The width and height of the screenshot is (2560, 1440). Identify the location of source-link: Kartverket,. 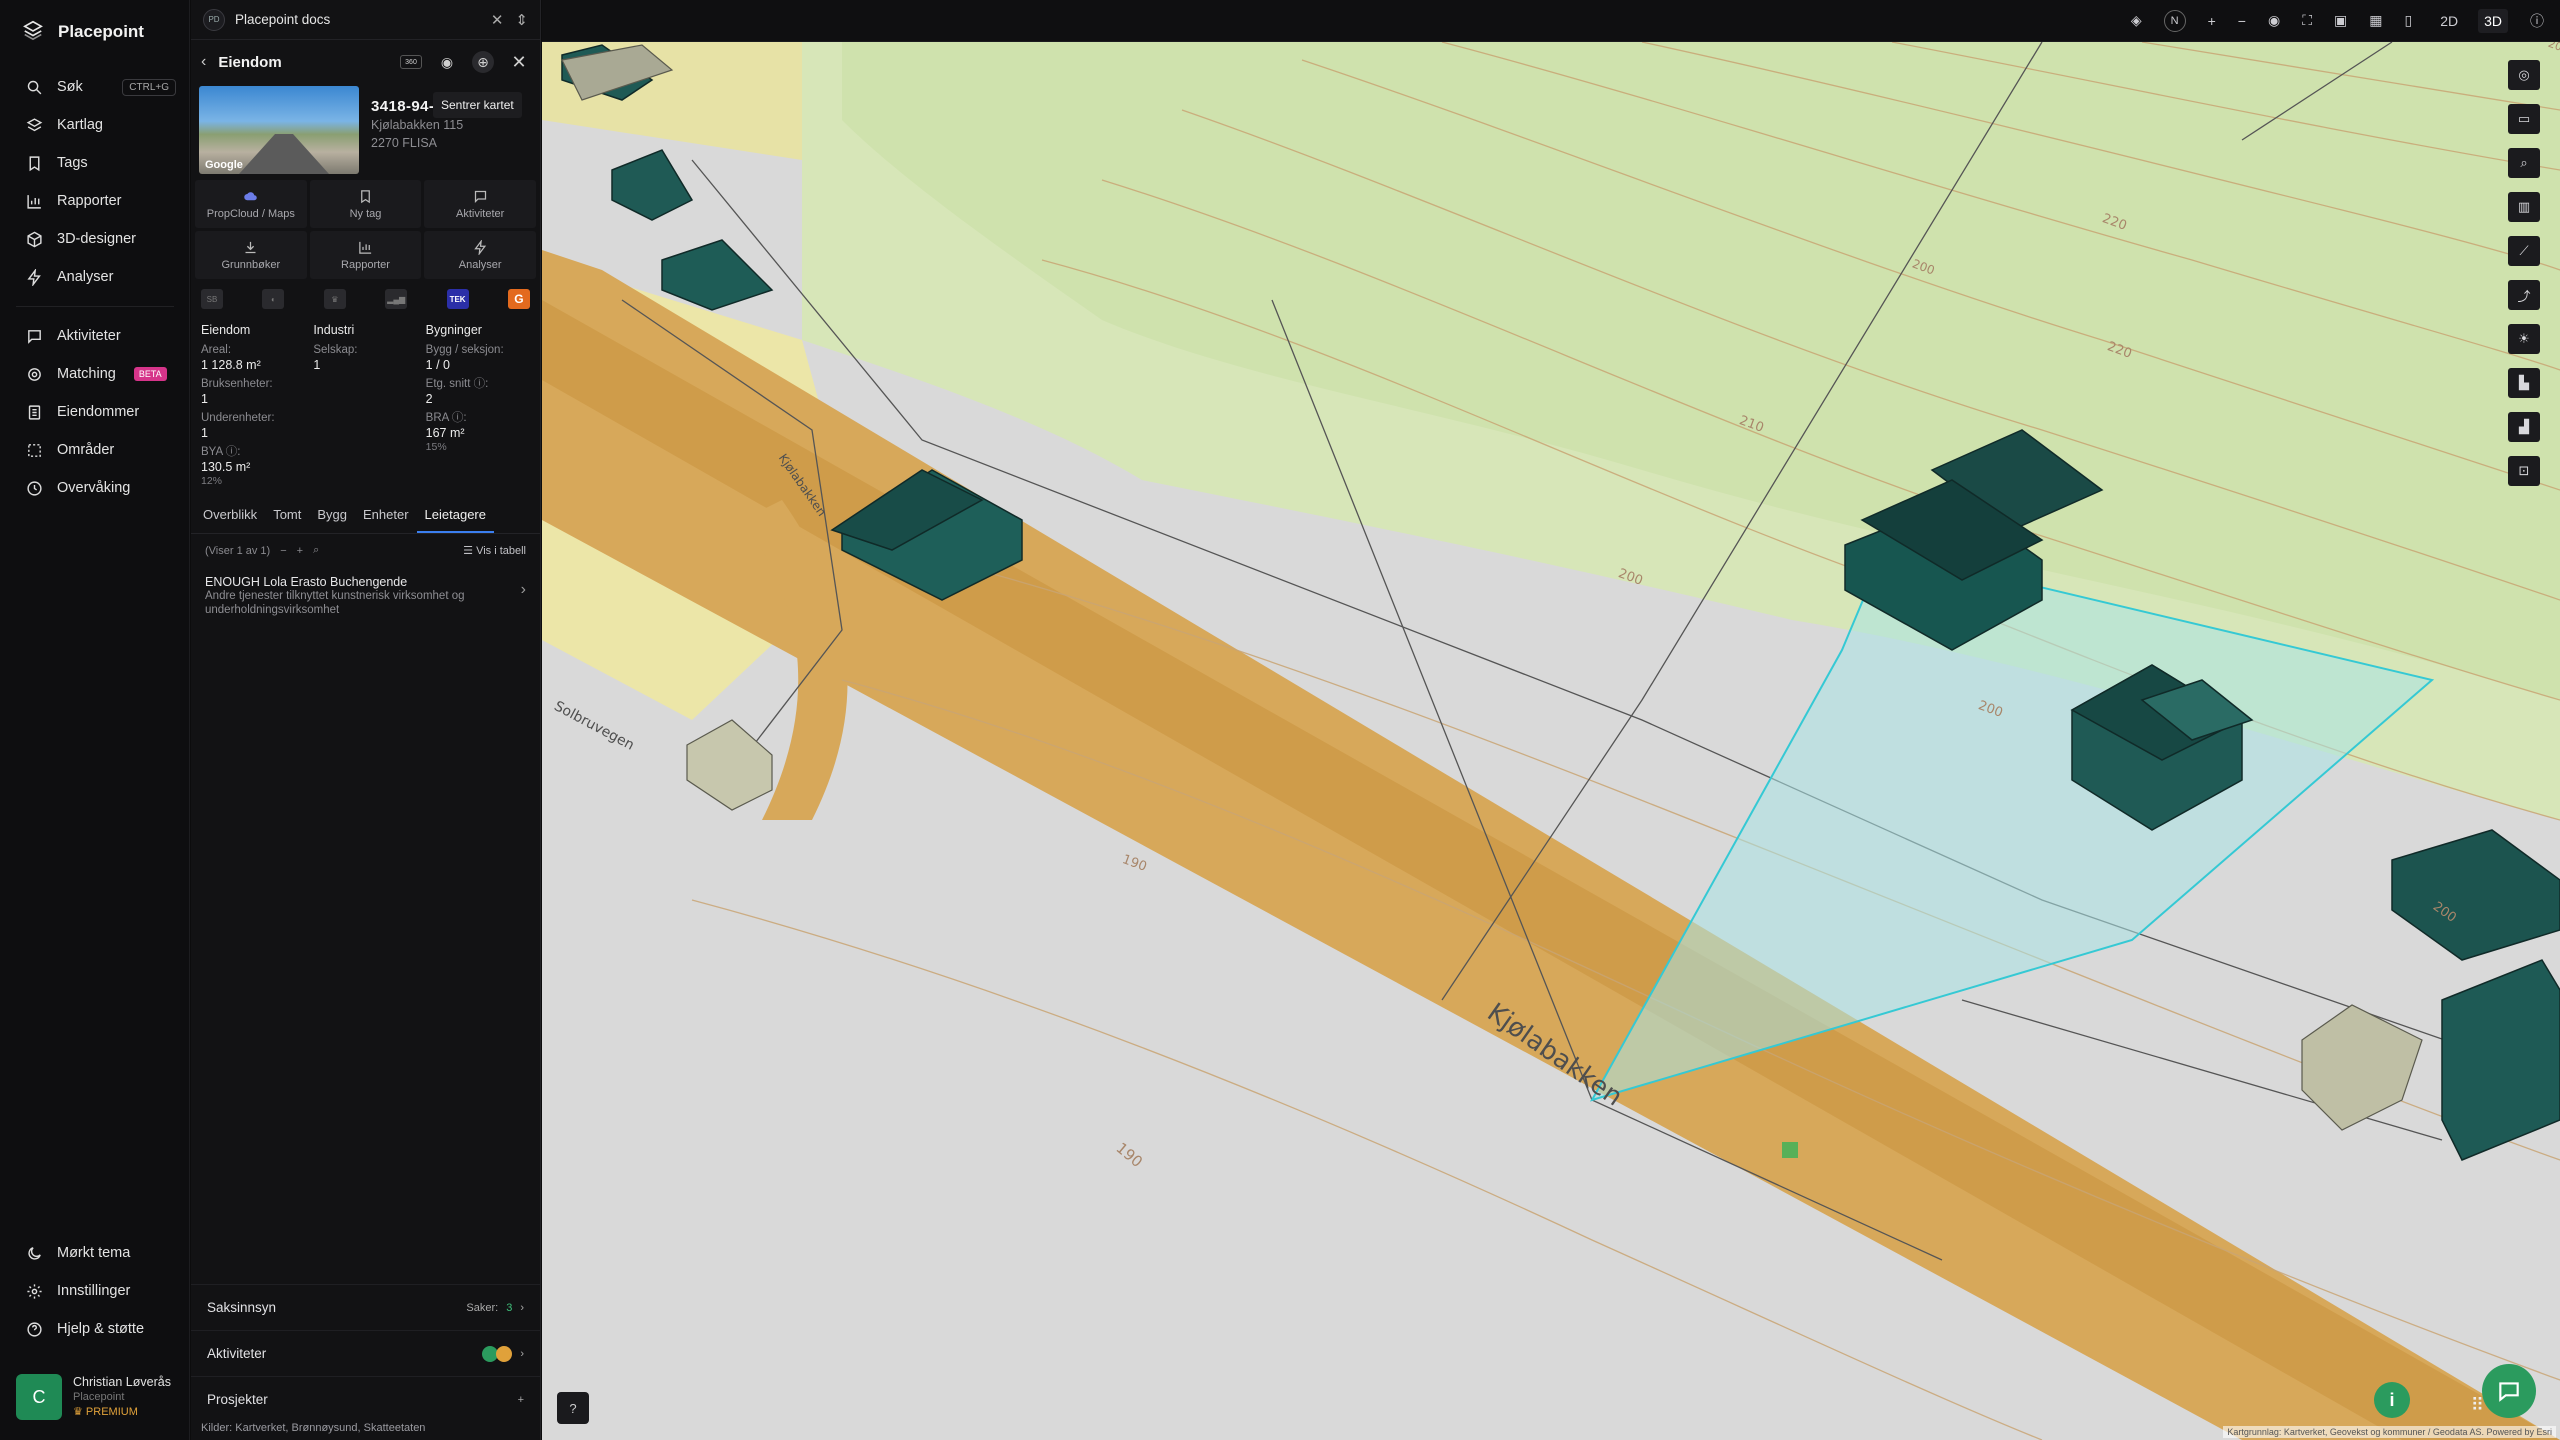
(261, 1428).